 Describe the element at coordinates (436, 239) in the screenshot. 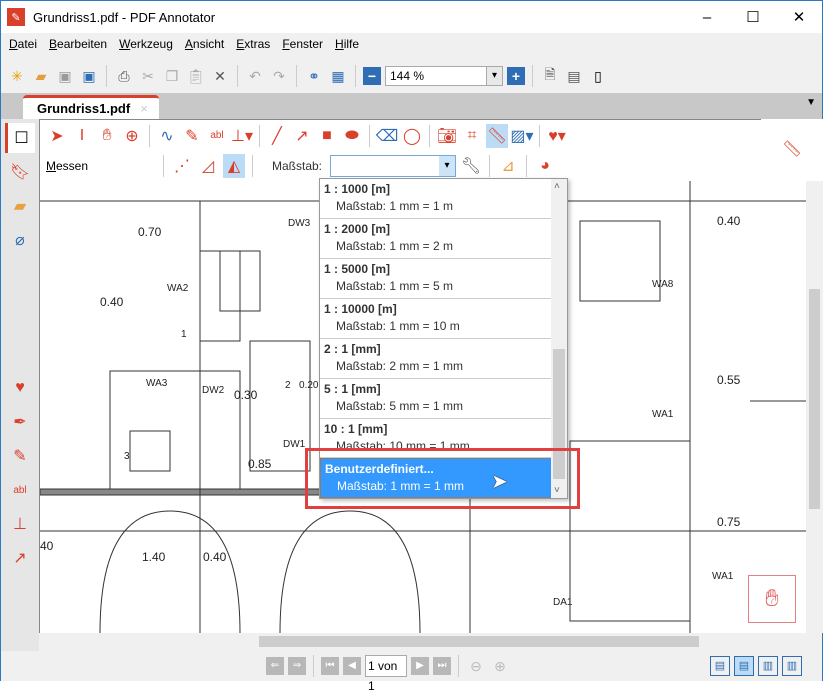

I see `scale-option: 1 : 2000 [m] Maßstab: 1 mm = 2 m` at that location.